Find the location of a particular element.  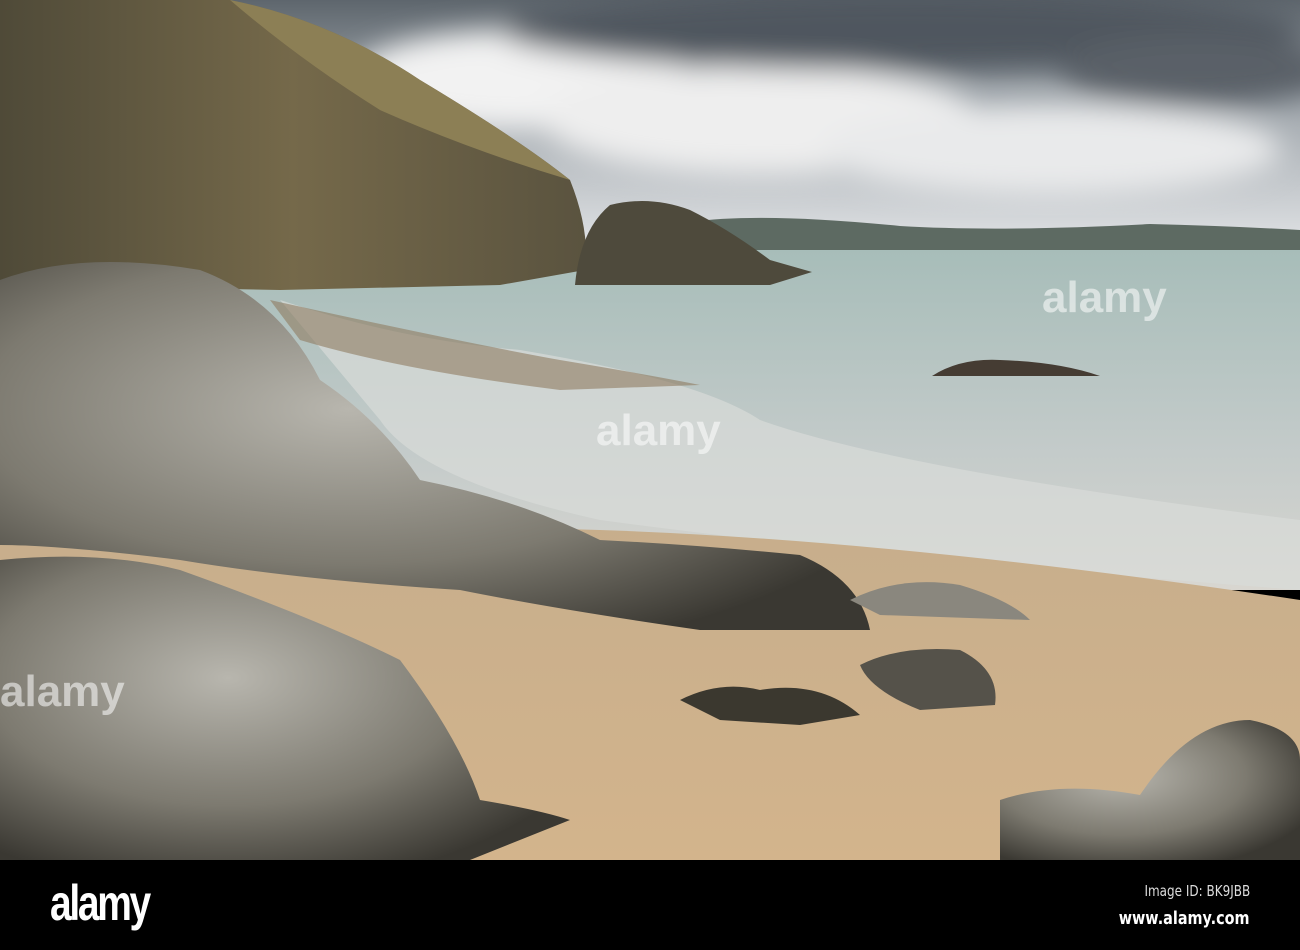

footer-bar: alamy Image ID: BK9JBB www.alamy.com is located at coordinates (650, 905).